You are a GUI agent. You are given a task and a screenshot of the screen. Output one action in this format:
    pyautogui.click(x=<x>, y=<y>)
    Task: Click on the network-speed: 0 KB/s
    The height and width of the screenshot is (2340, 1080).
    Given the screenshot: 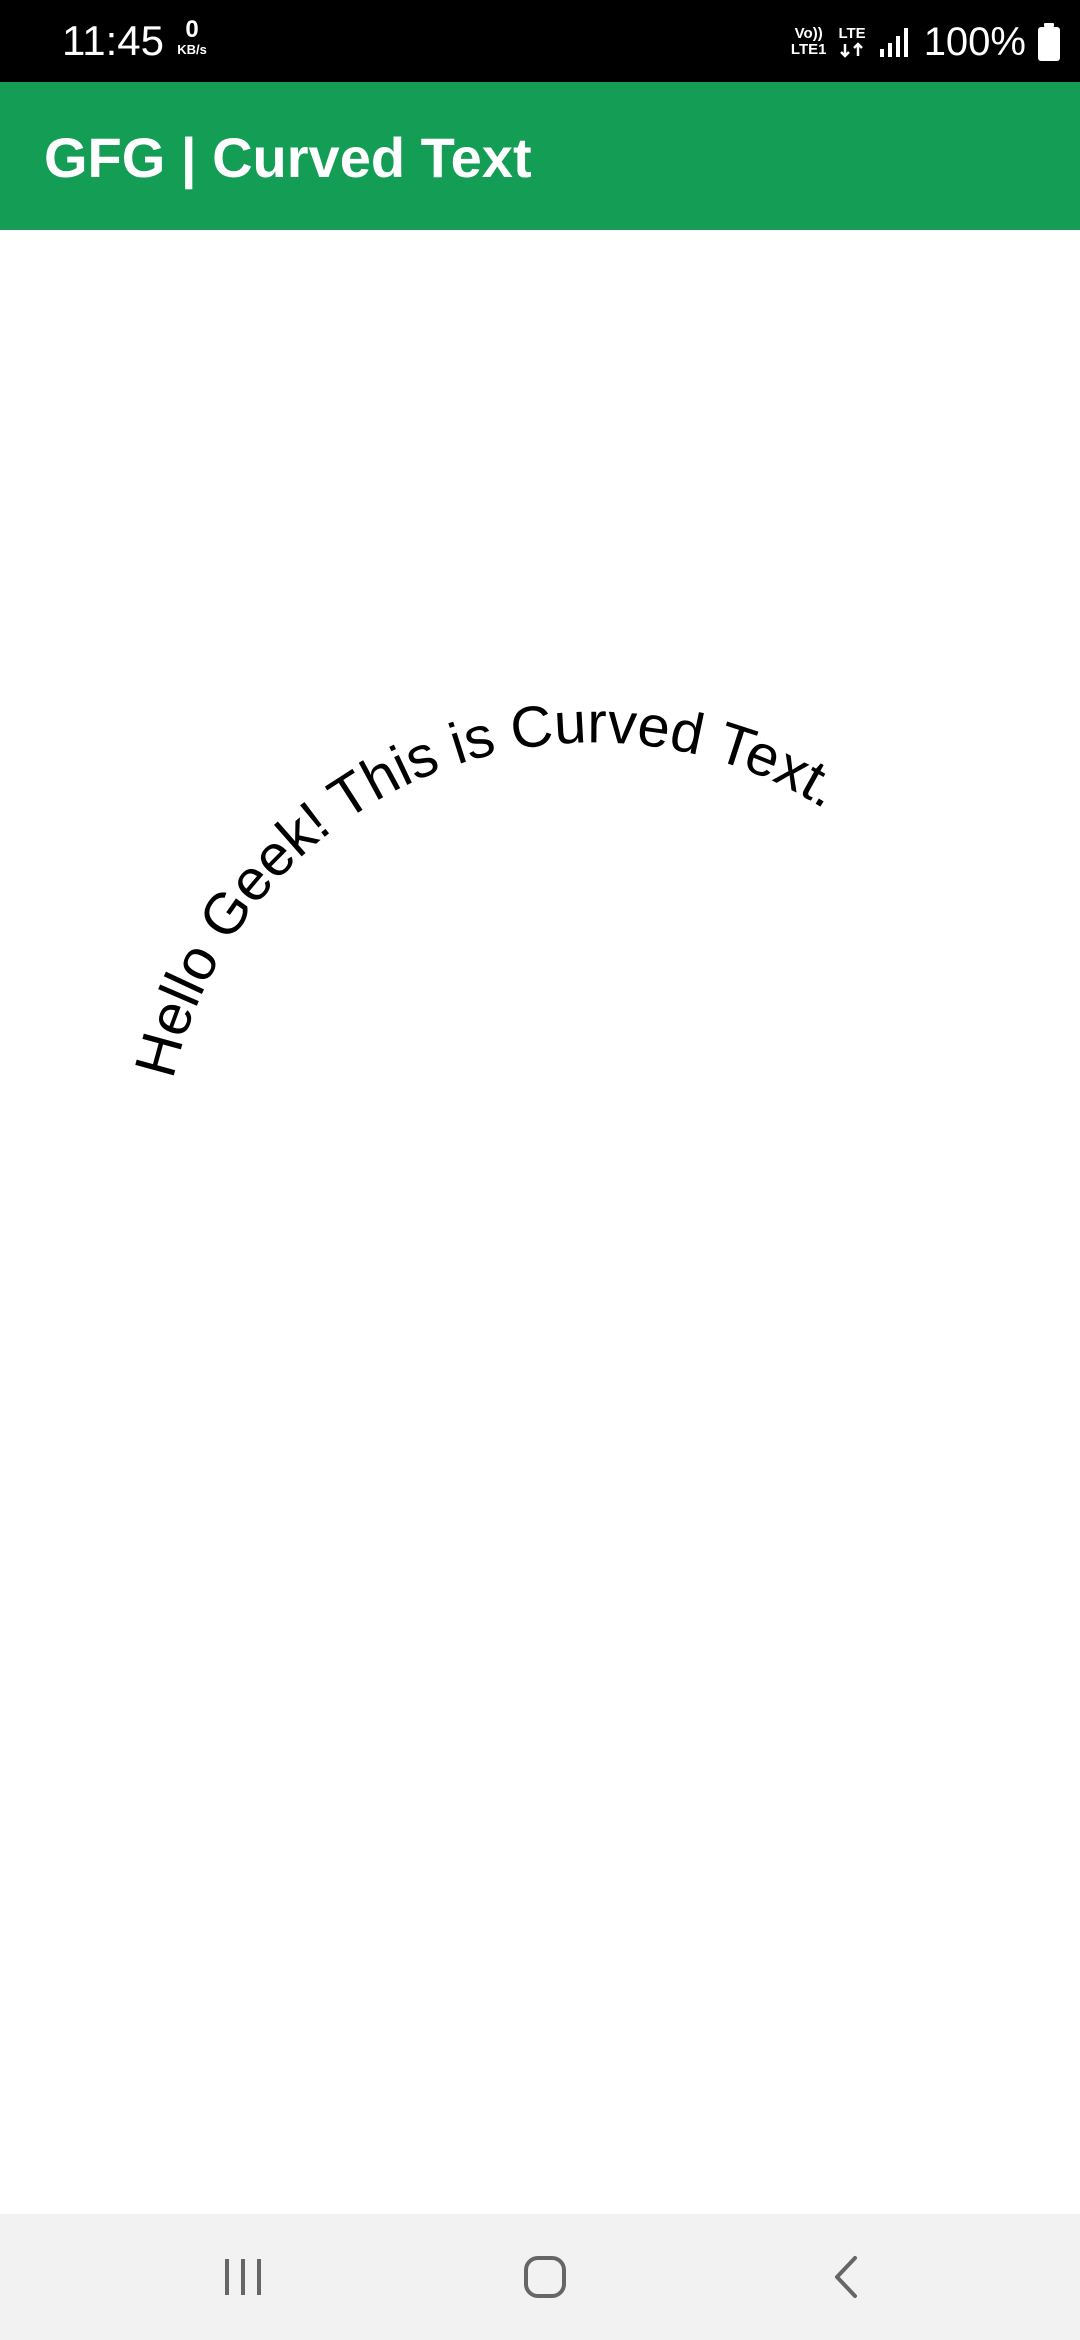 What is the action you would take?
    pyautogui.click(x=192, y=38)
    